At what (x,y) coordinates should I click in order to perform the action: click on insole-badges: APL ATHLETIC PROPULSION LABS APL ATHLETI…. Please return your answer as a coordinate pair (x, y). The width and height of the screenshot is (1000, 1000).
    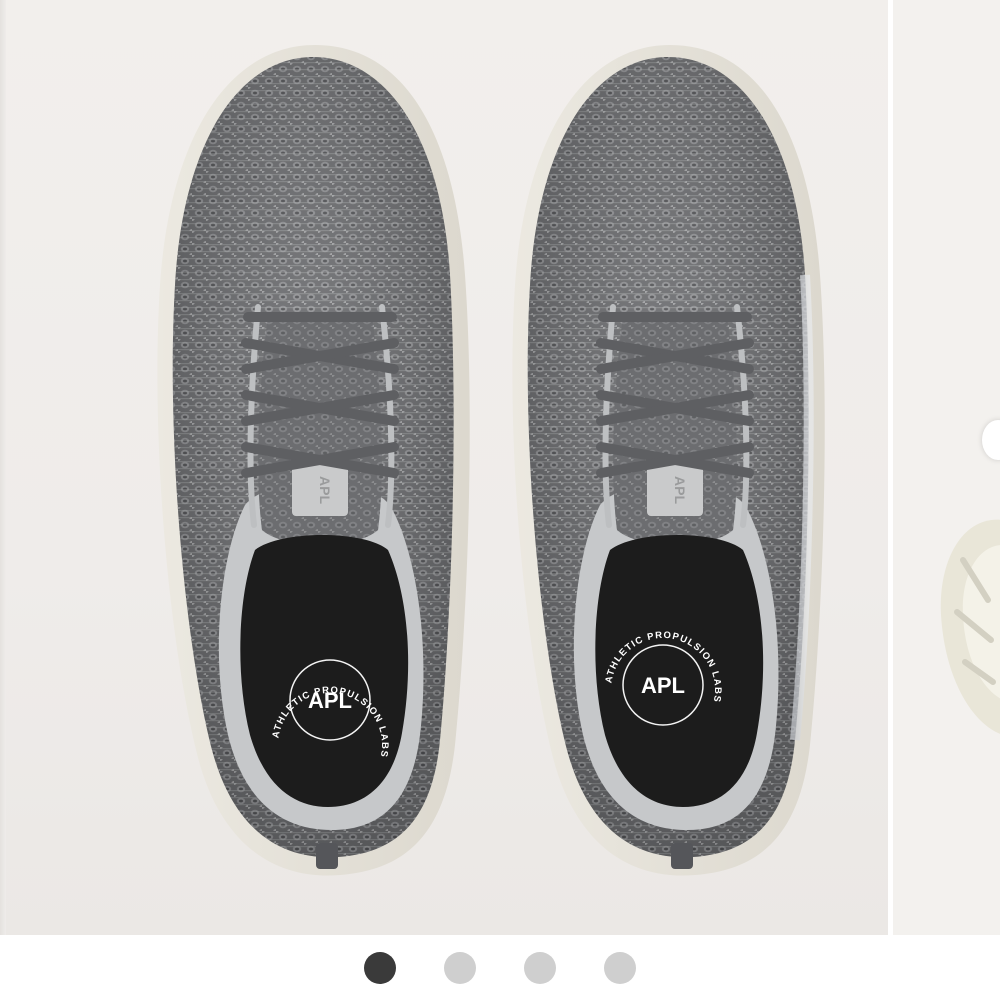
    Looking at the image, I should click on (496, 617).